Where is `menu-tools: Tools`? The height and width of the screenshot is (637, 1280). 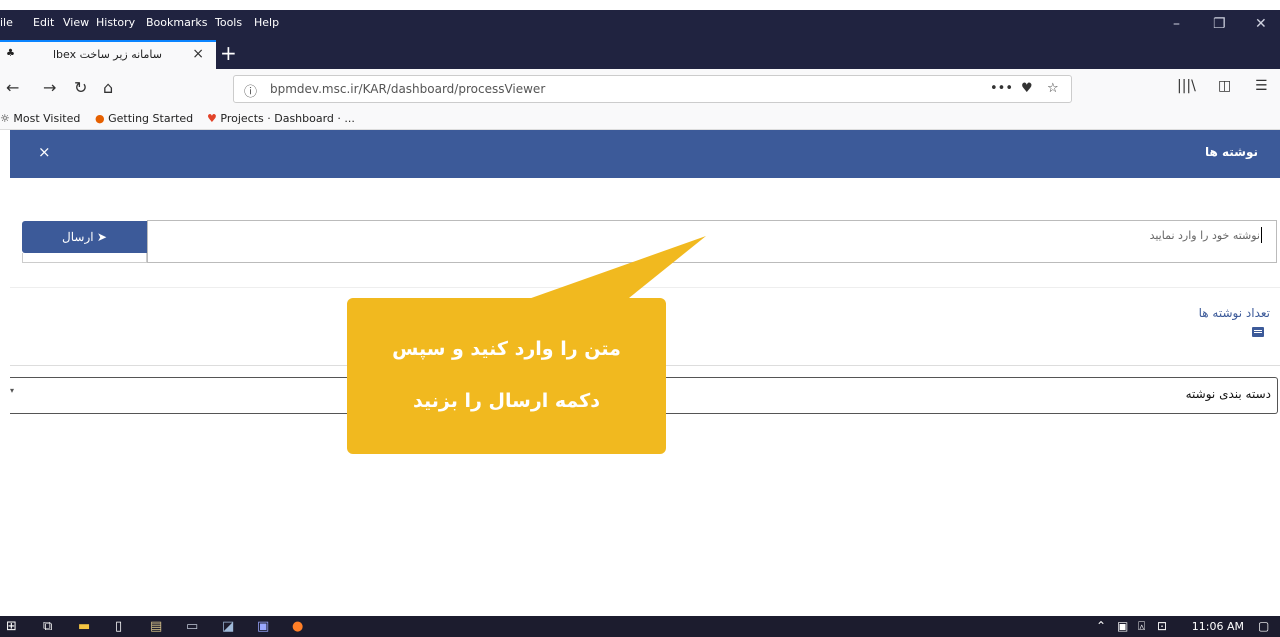 menu-tools: Tools is located at coordinates (228, 22).